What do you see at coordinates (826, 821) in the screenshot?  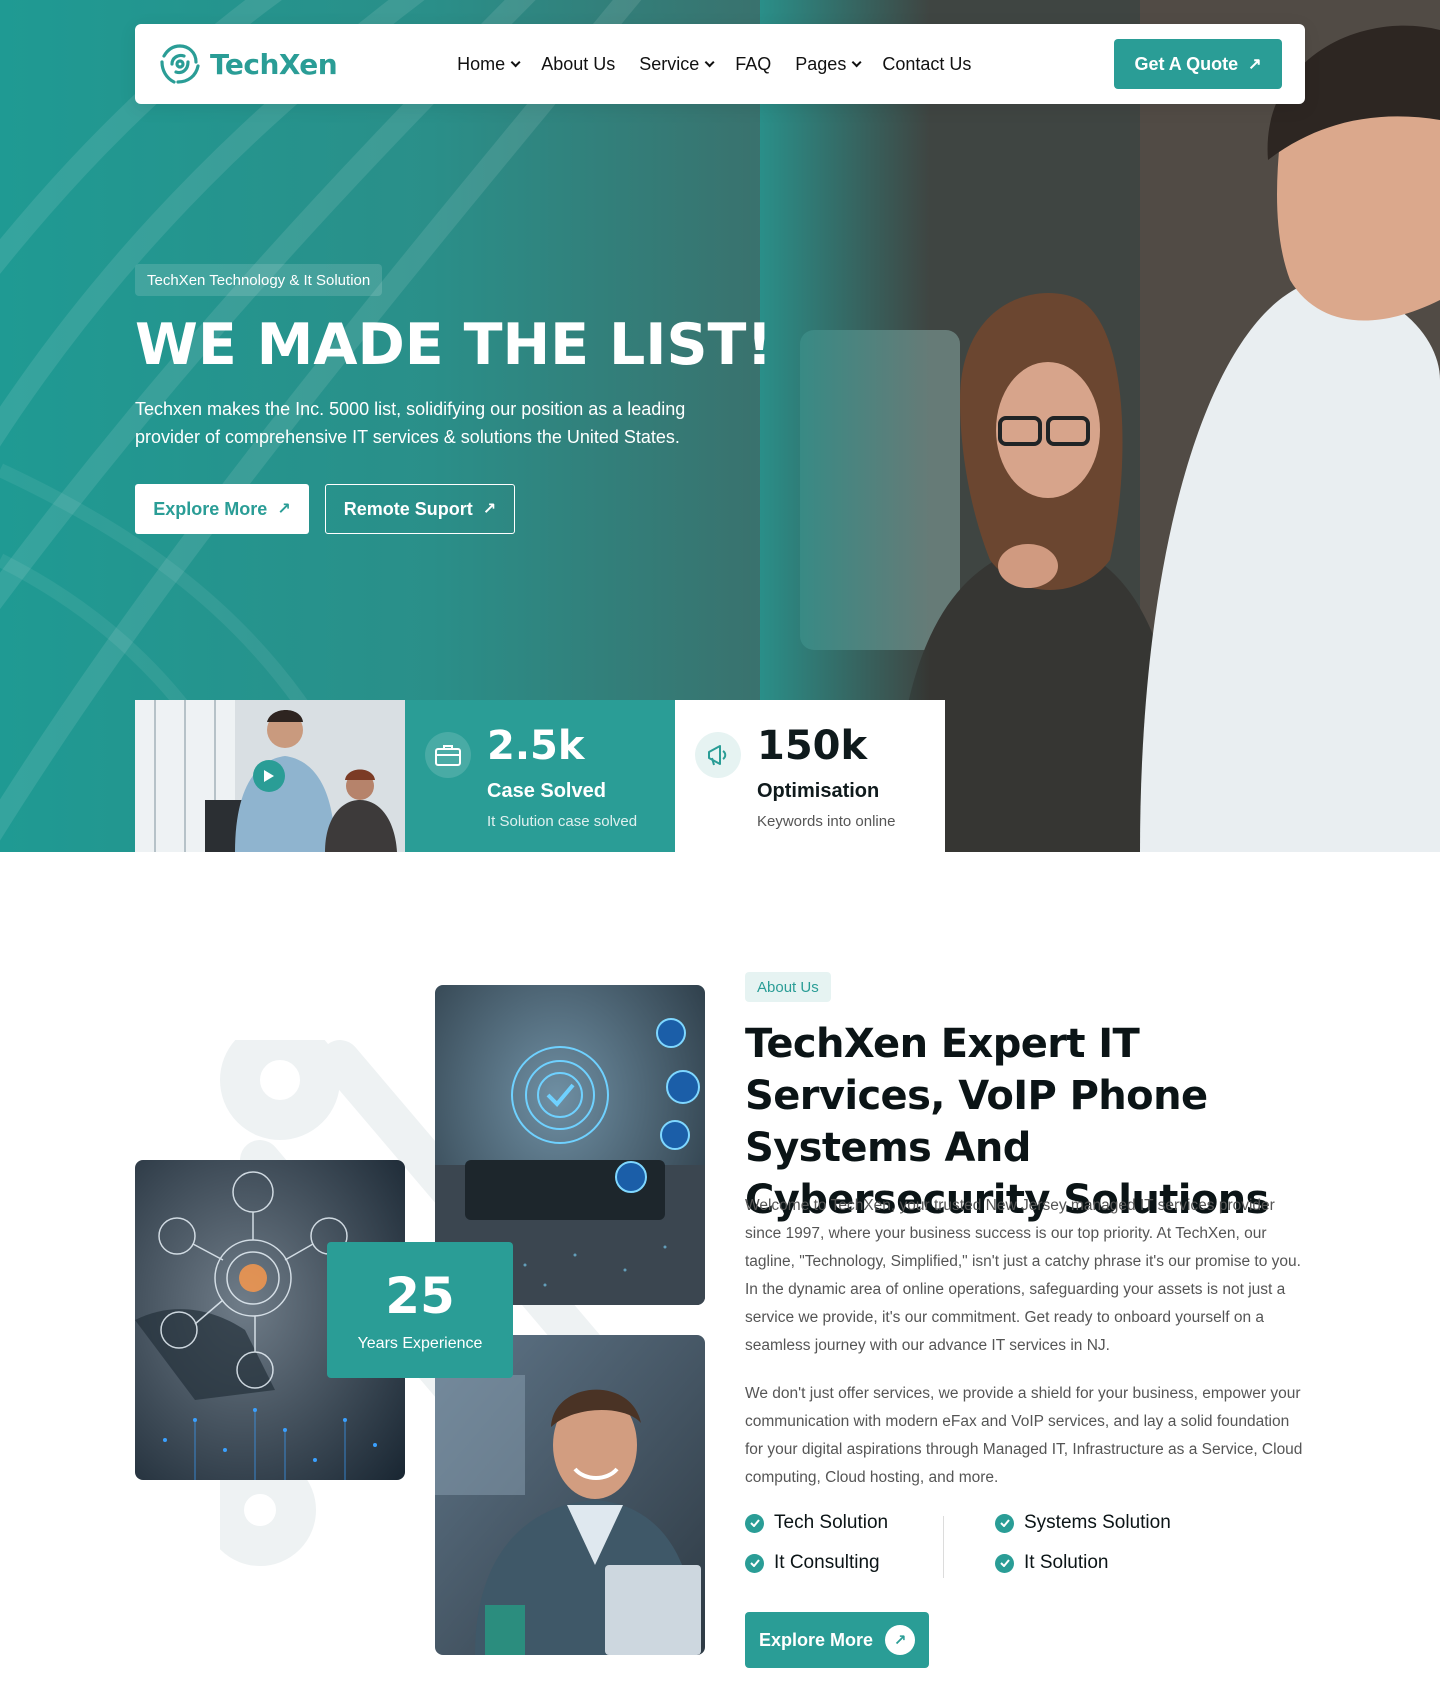 I see `stat-subtext: Keywords into online` at bounding box center [826, 821].